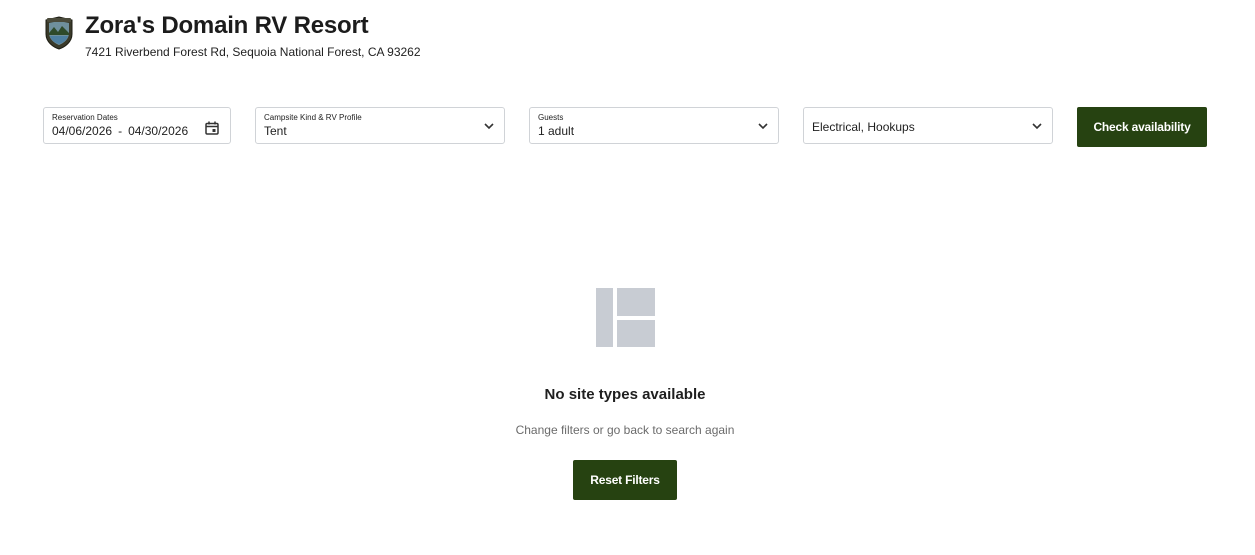  I want to click on date-range: 04/06/2026-04/30/2026, so click(120, 131).